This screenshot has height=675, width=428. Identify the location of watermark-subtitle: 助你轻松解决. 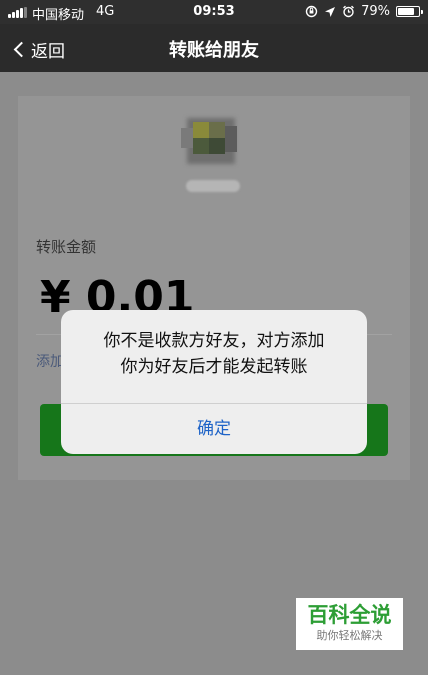
(349, 635).